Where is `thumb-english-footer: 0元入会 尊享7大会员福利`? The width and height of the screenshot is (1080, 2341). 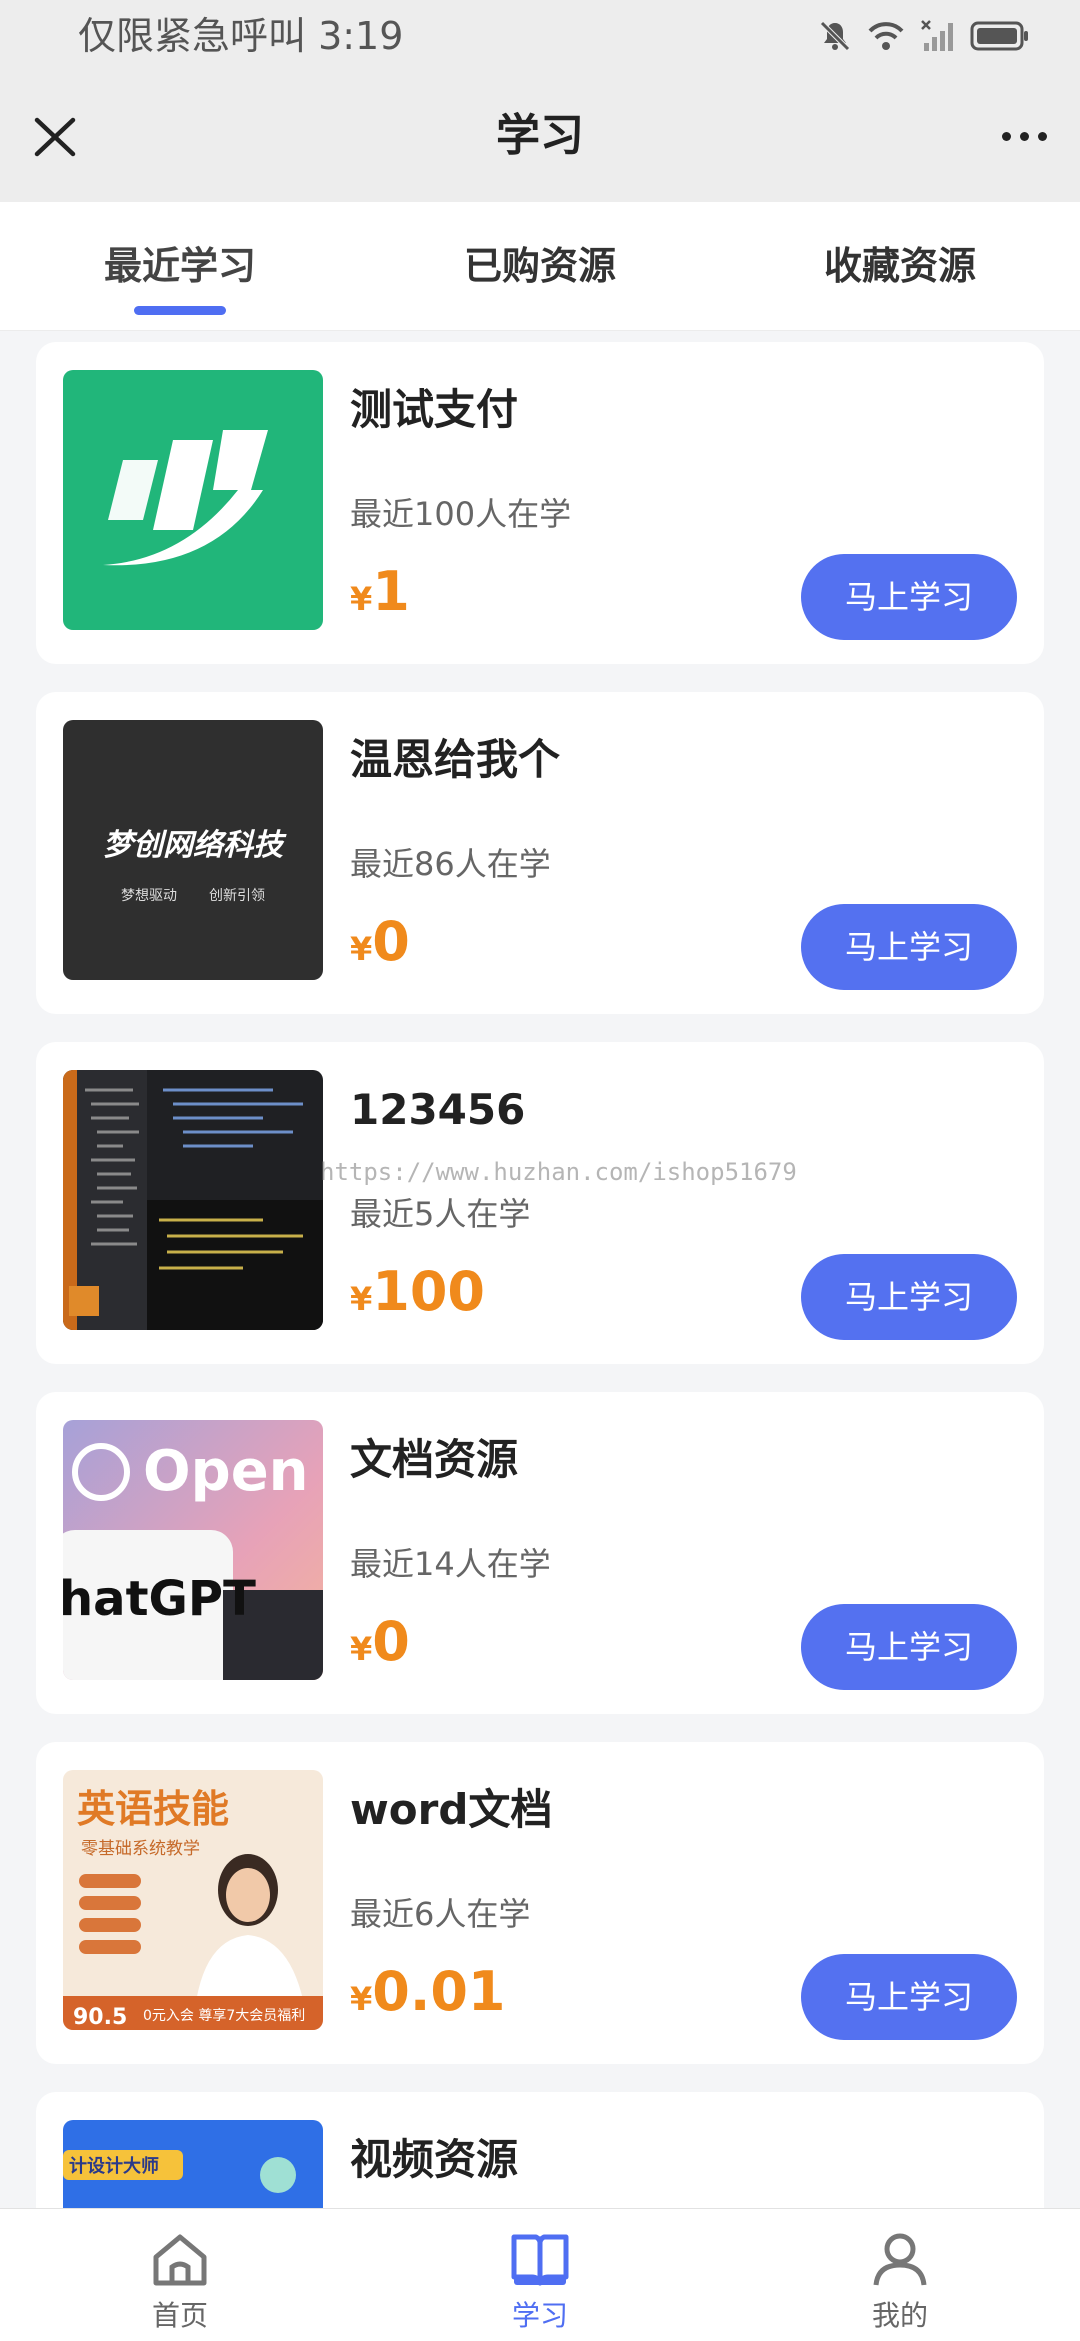 thumb-english-footer: 0元入会 尊享7大会员福利 is located at coordinates (224, 2015).